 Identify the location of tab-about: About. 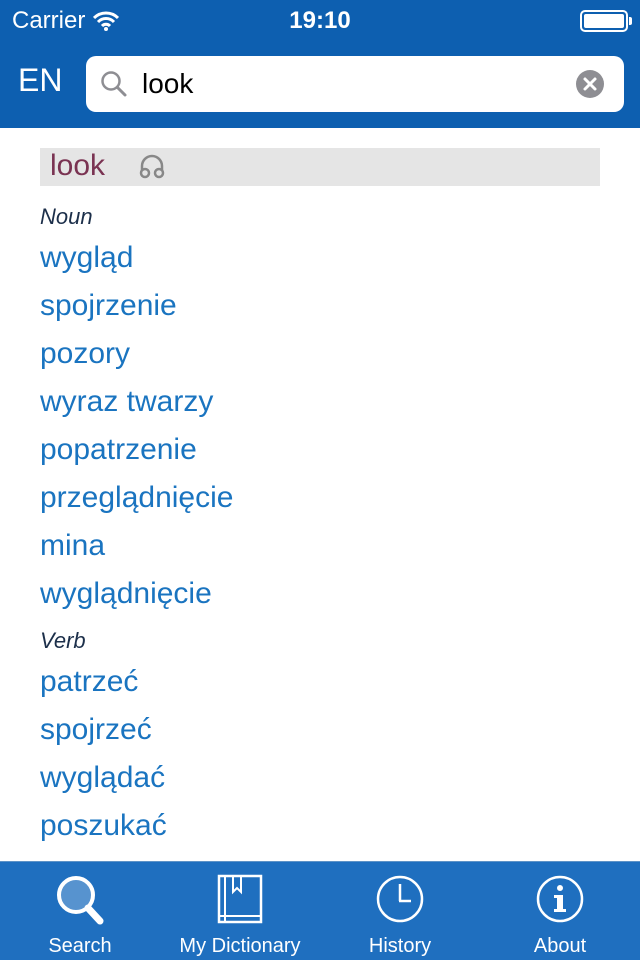
(560, 911).